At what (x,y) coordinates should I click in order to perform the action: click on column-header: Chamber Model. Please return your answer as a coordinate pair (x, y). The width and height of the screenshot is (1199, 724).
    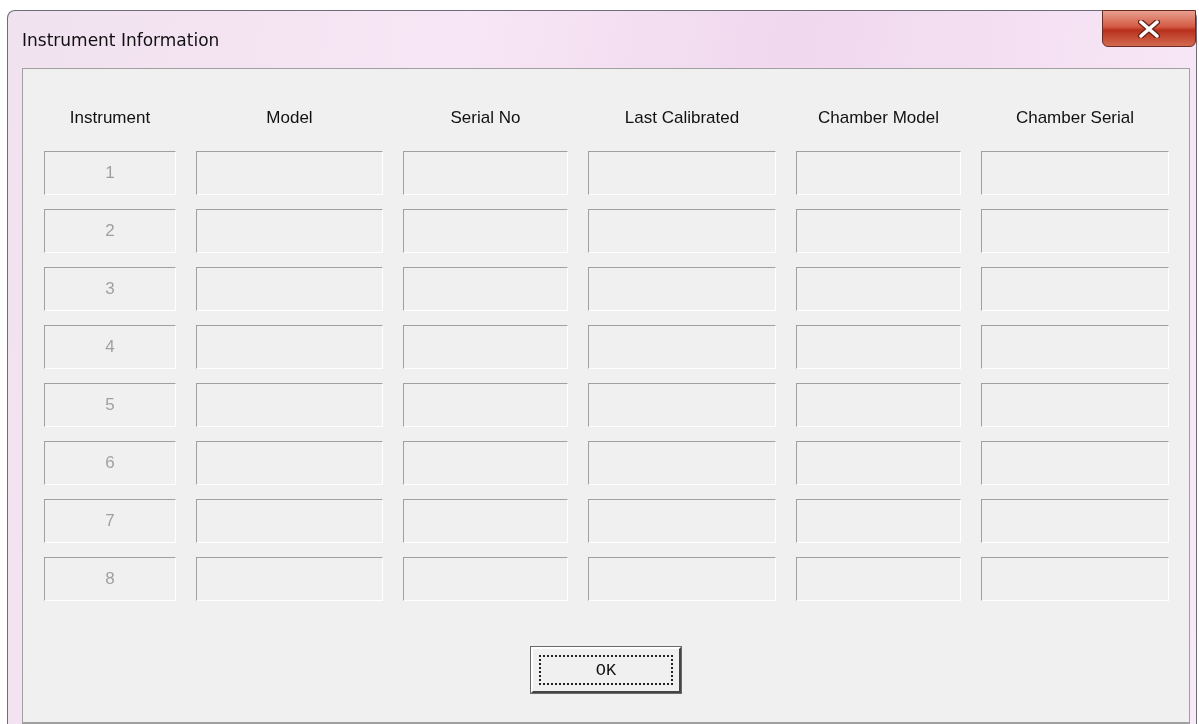
    Looking at the image, I should click on (878, 118).